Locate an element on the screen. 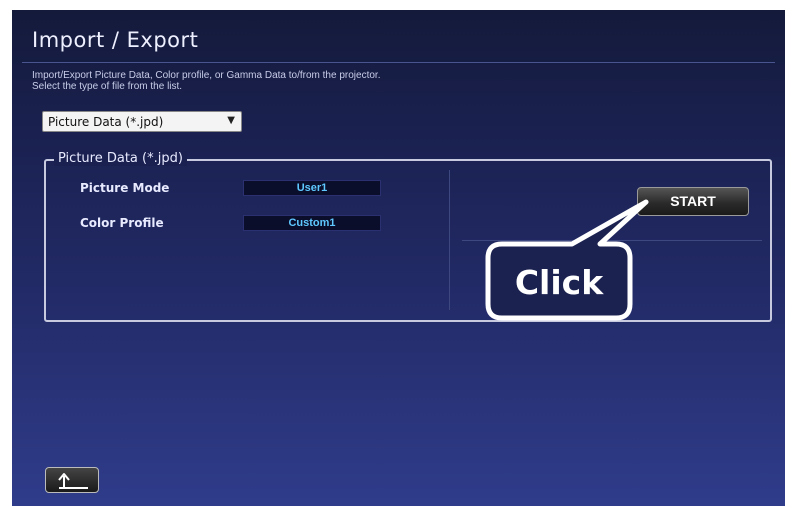 The height and width of the screenshot is (508, 797). back-button is located at coordinates (72, 480).